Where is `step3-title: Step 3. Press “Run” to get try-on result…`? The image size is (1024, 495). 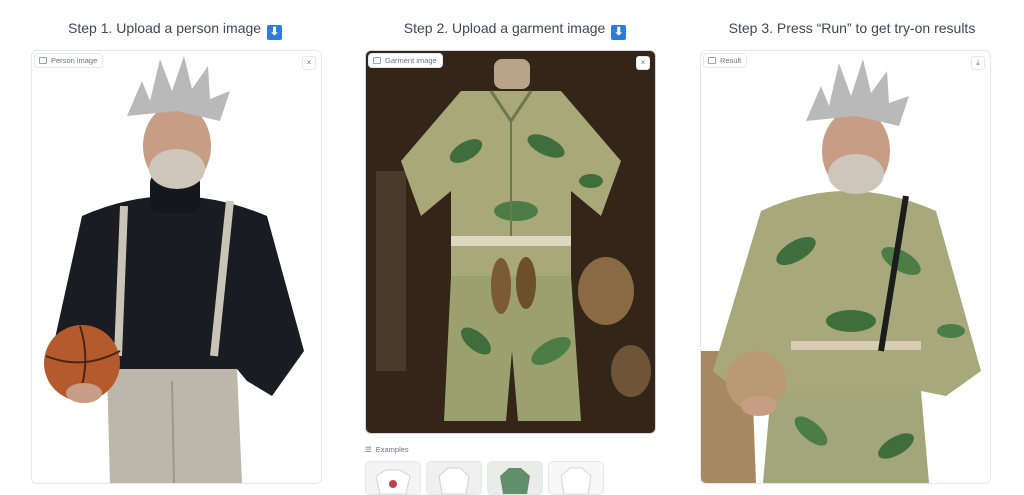 step3-title: Step 3. Press “Run” to get try-on result… is located at coordinates (852, 28).